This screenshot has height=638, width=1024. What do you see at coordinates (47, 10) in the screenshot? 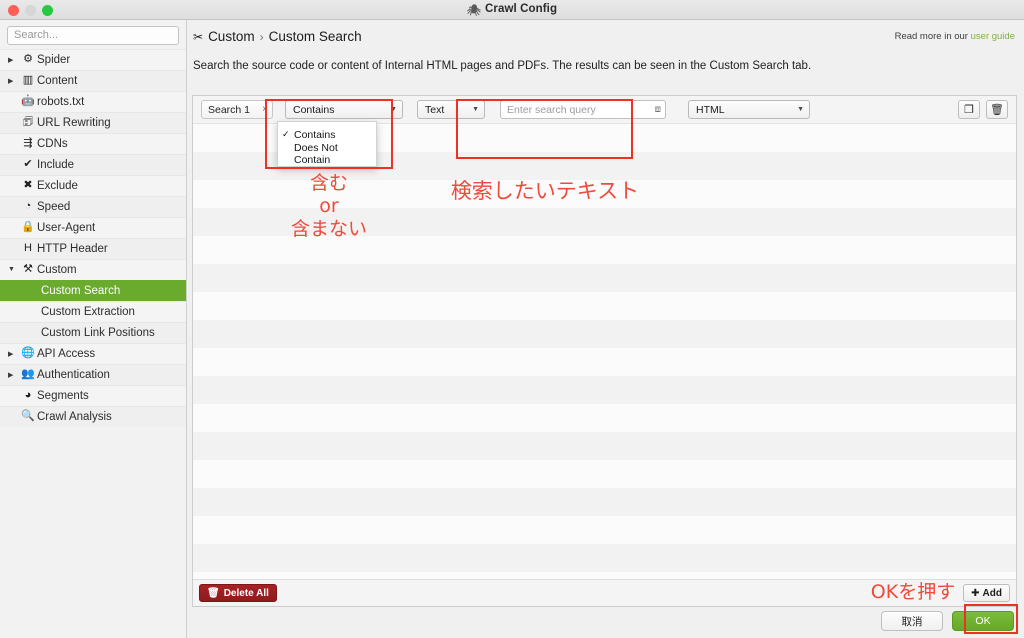
I see `zoom-window-button` at bounding box center [47, 10].